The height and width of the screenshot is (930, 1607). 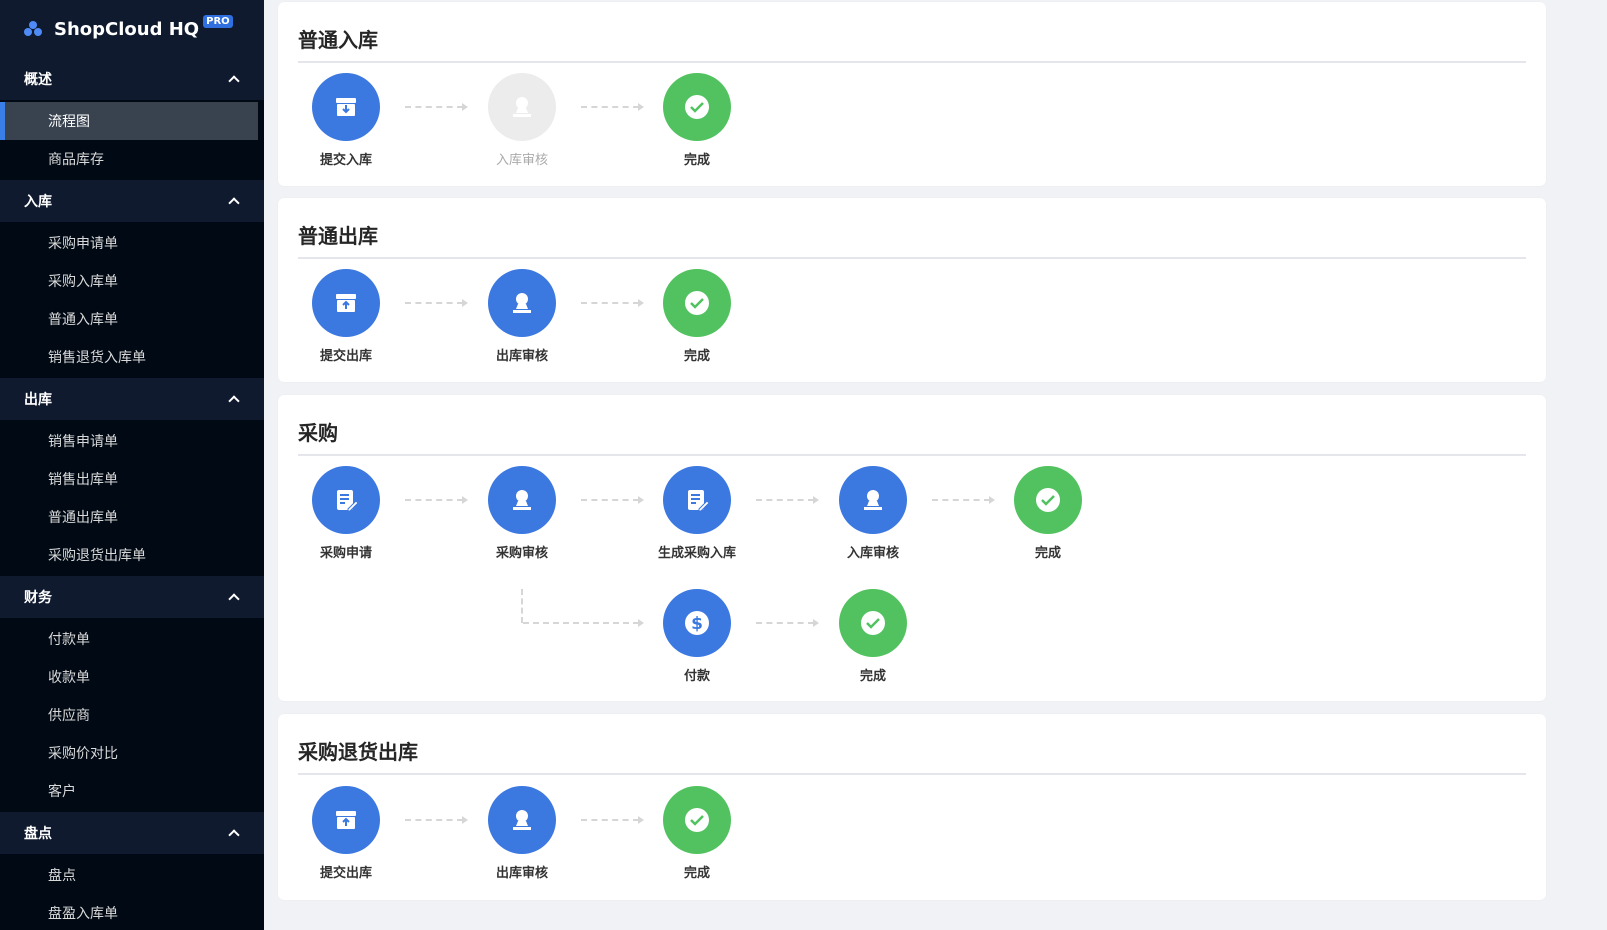 What do you see at coordinates (218, 21) in the screenshot?
I see `pro-badge: PRO` at bounding box center [218, 21].